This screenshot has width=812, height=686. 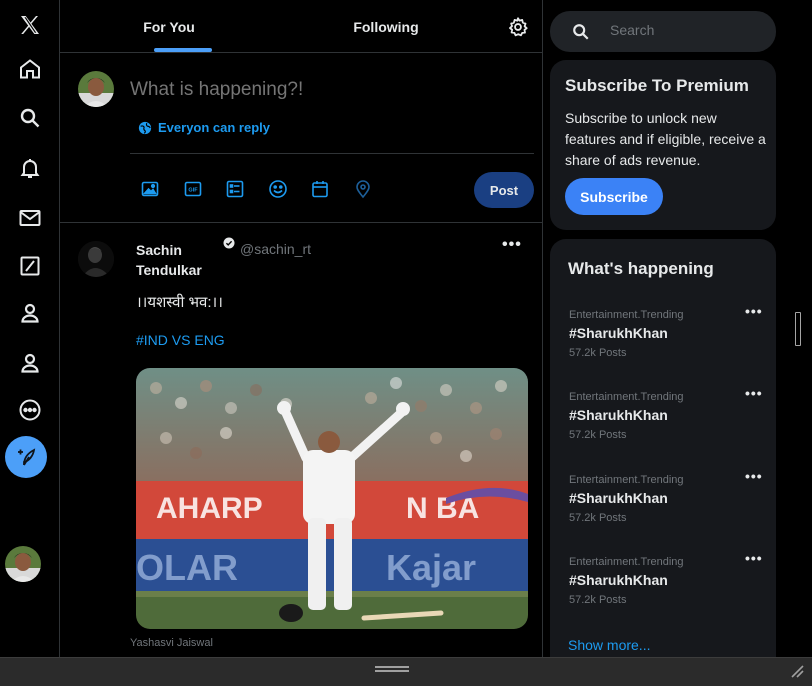 I want to click on post-button: Post, so click(x=504, y=190).